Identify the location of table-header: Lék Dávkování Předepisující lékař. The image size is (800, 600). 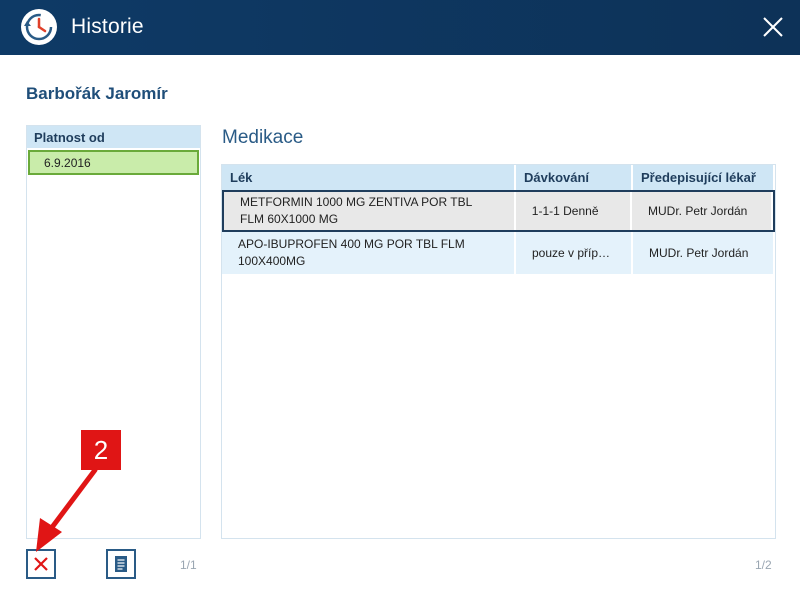
(498, 177).